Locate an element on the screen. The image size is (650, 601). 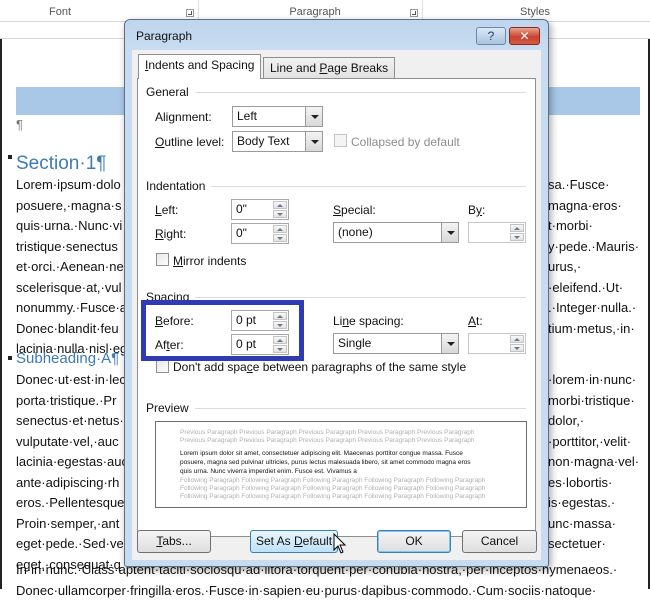
label-text: pecial: is located at coordinates (358, 210).